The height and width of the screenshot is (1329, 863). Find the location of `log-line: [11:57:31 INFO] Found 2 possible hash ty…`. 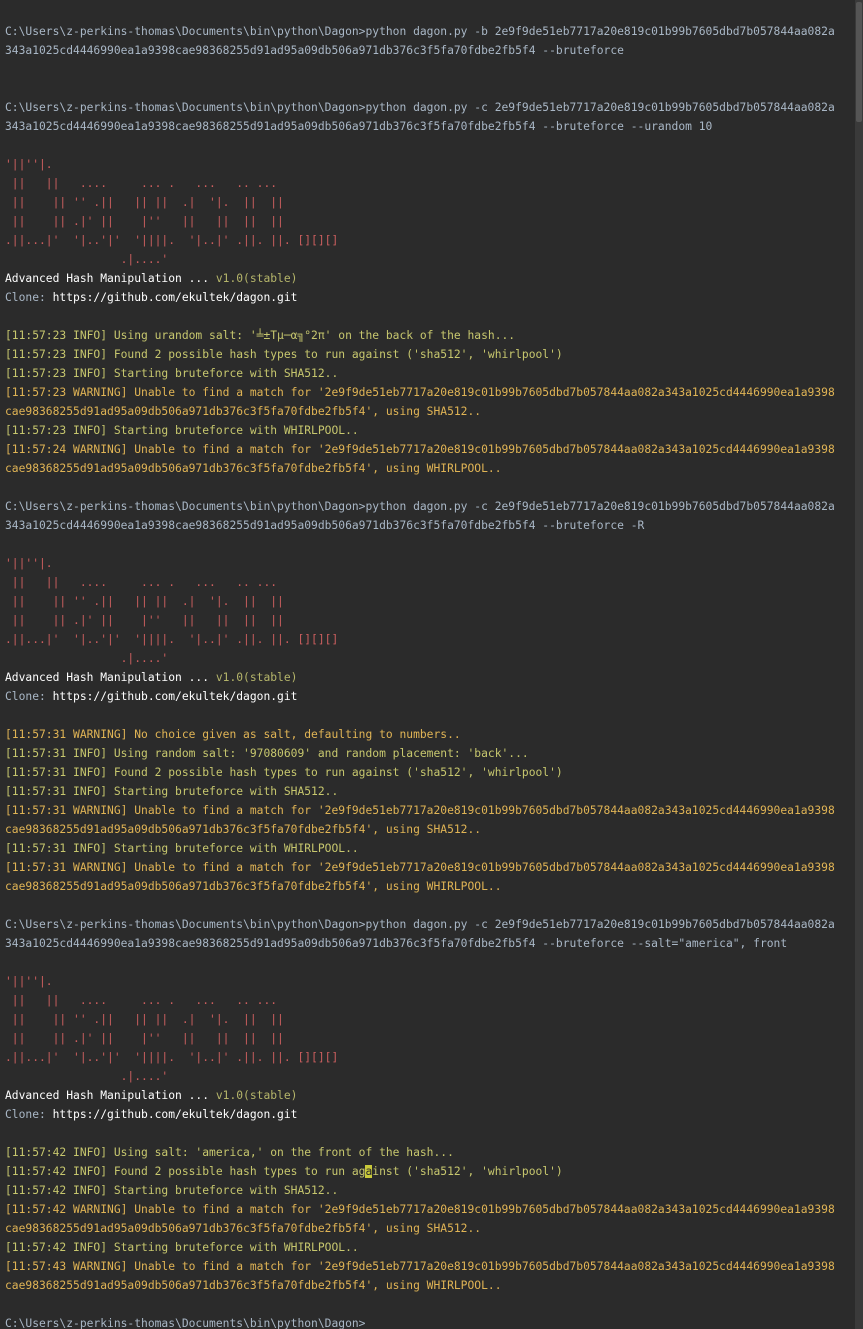

log-line: [11:57:31 INFO] Found 2 possible hash ty… is located at coordinates (284, 772).